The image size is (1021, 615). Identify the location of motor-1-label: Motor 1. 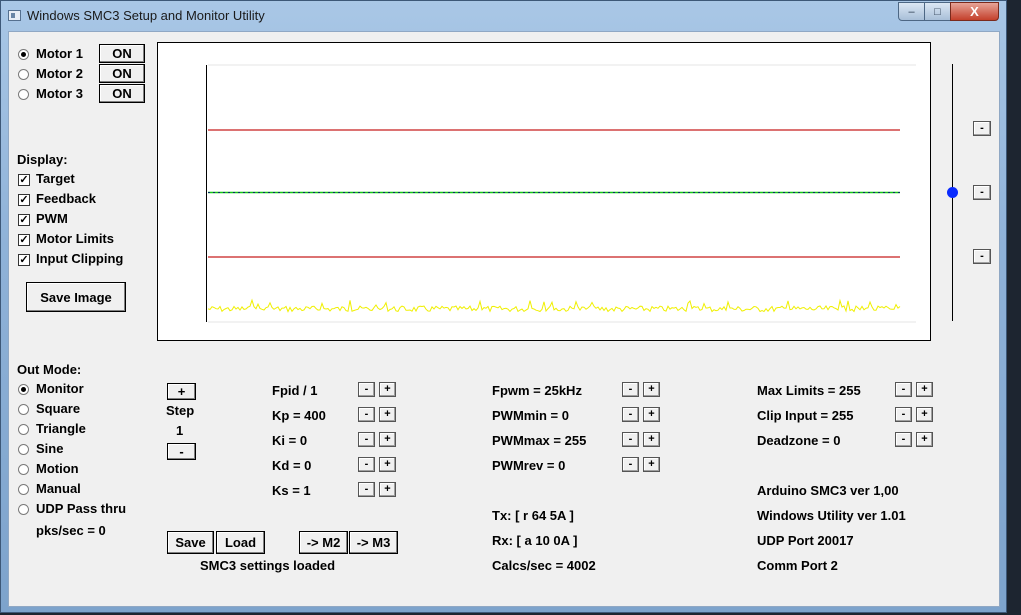
(59, 53).